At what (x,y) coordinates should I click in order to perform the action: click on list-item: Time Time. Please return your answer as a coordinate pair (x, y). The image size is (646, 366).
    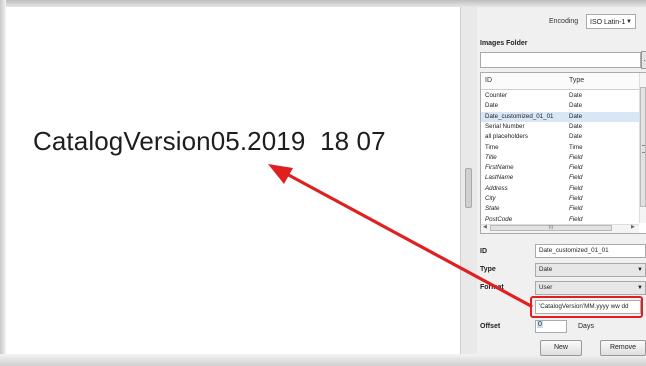
    Looking at the image, I should click on (560, 148).